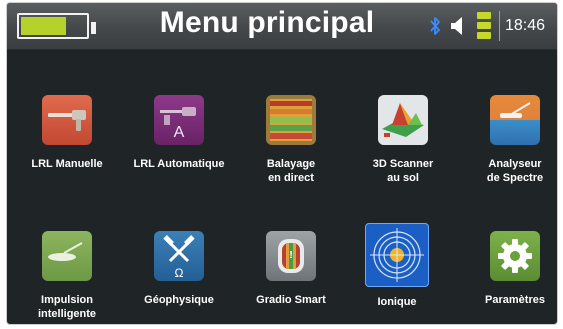  Describe the element at coordinates (525, 25) in the screenshot. I see `clock: 18:46` at that location.